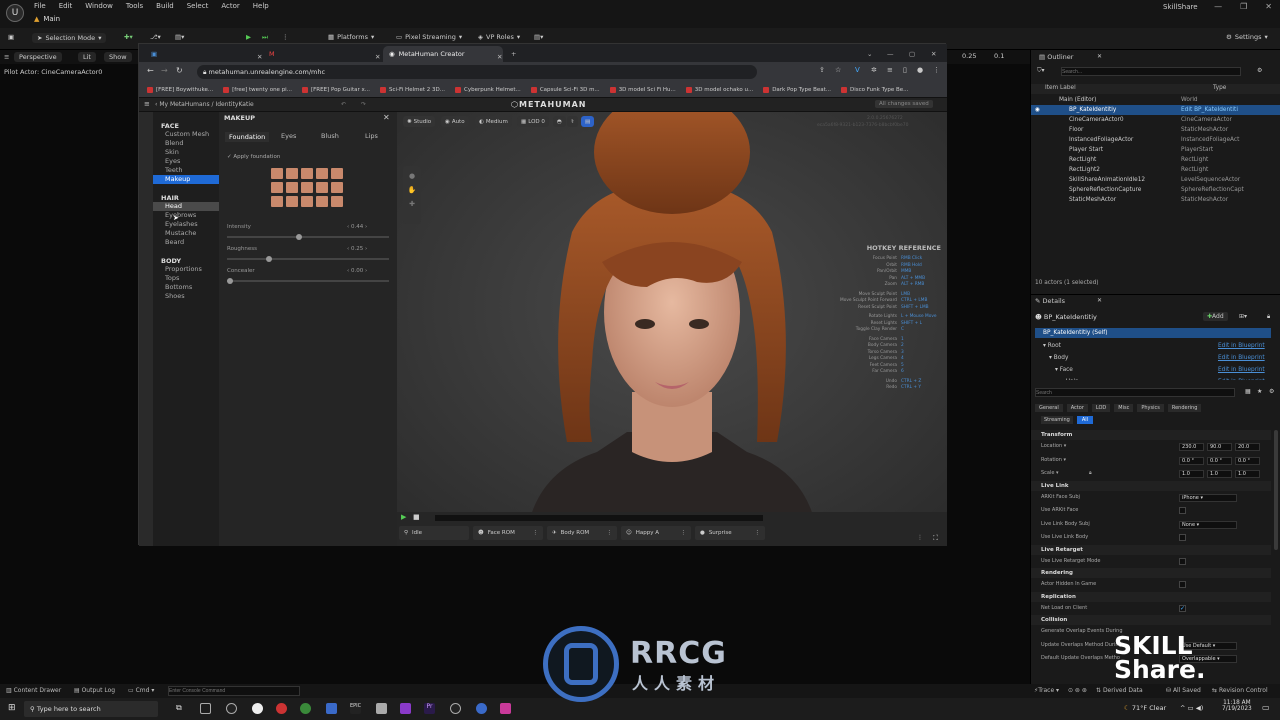  I want to click on sidepanel-icon: ▯, so click(905, 70).